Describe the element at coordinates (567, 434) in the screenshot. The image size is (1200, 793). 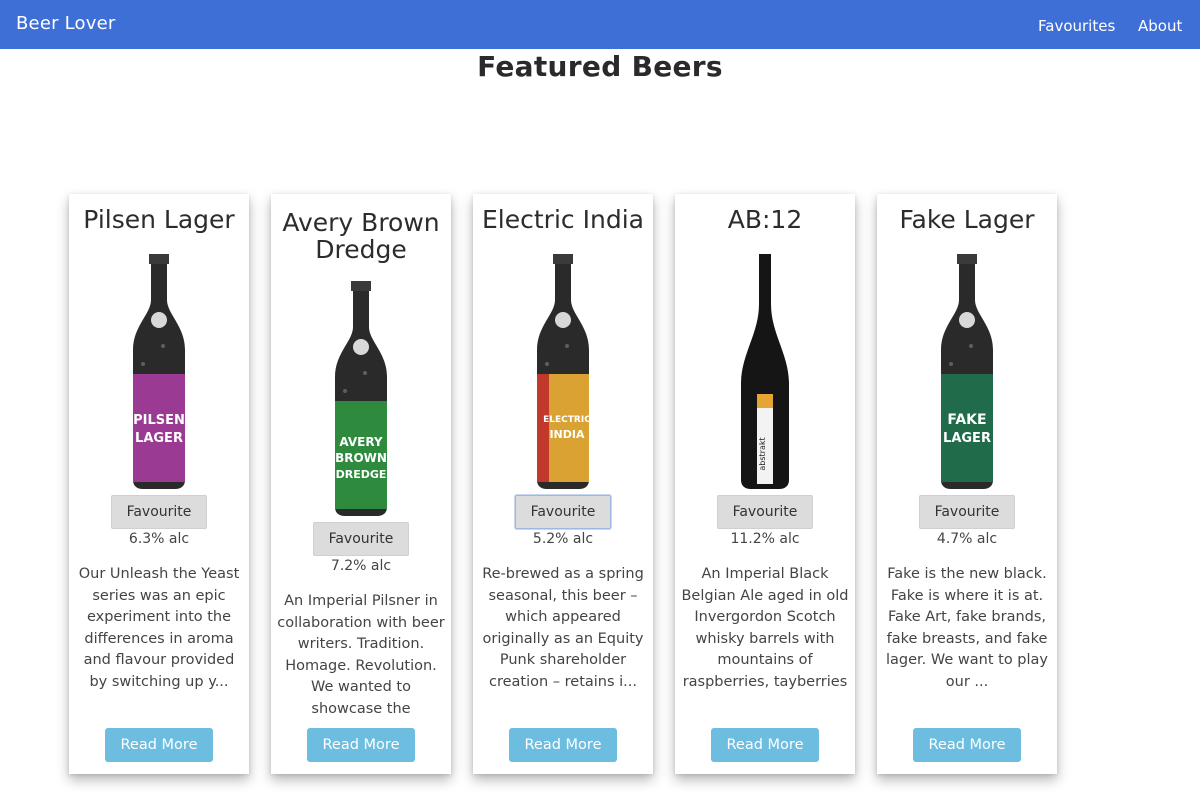
I see `svg-text: INDIA` at that location.